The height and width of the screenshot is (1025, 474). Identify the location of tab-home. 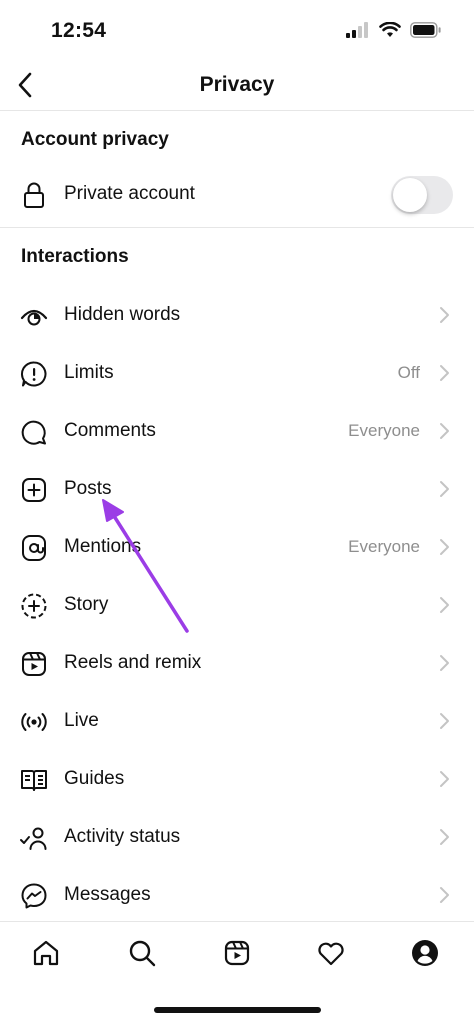
(46, 953).